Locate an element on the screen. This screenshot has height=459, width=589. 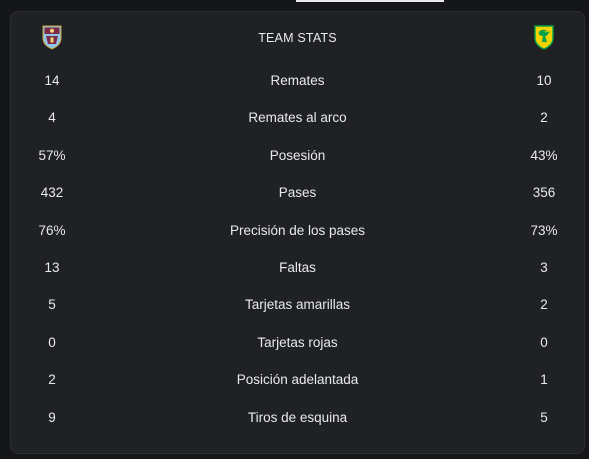
stat-row-red-cards: 0 Tarjetas rojas 0 is located at coordinates (297, 342).